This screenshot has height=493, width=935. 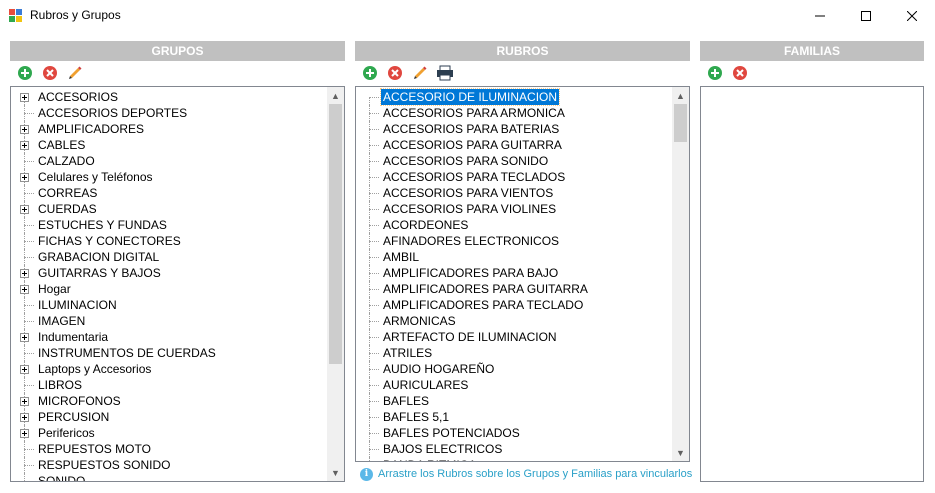 What do you see at coordinates (514, 337) in the screenshot?
I see `tree-row: ARTEFACTO DE ILUMINACION` at bounding box center [514, 337].